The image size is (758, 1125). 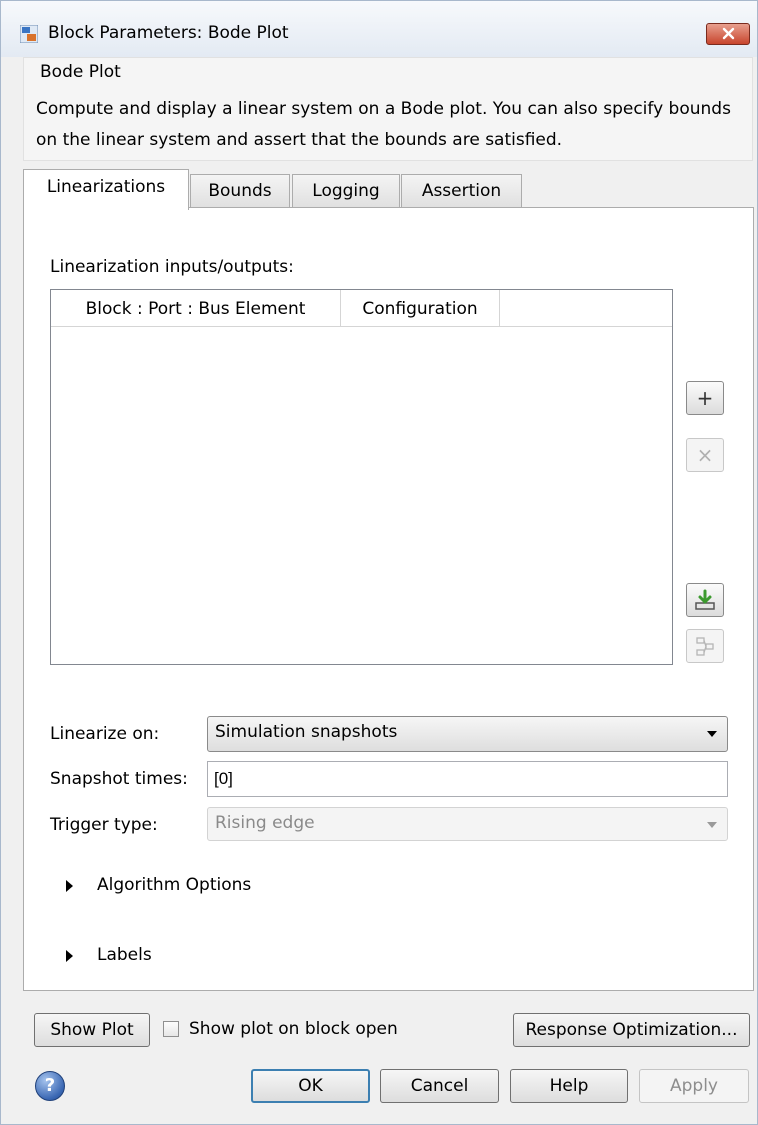 I want to click on tab-linearizations: Linearizations, so click(x=106, y=189).